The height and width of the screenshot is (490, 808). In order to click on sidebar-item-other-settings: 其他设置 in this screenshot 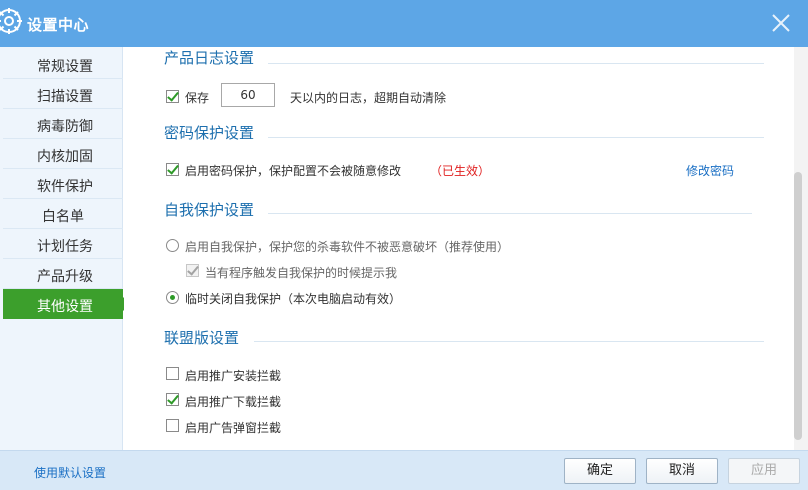, I will do `click(66, 304)`.